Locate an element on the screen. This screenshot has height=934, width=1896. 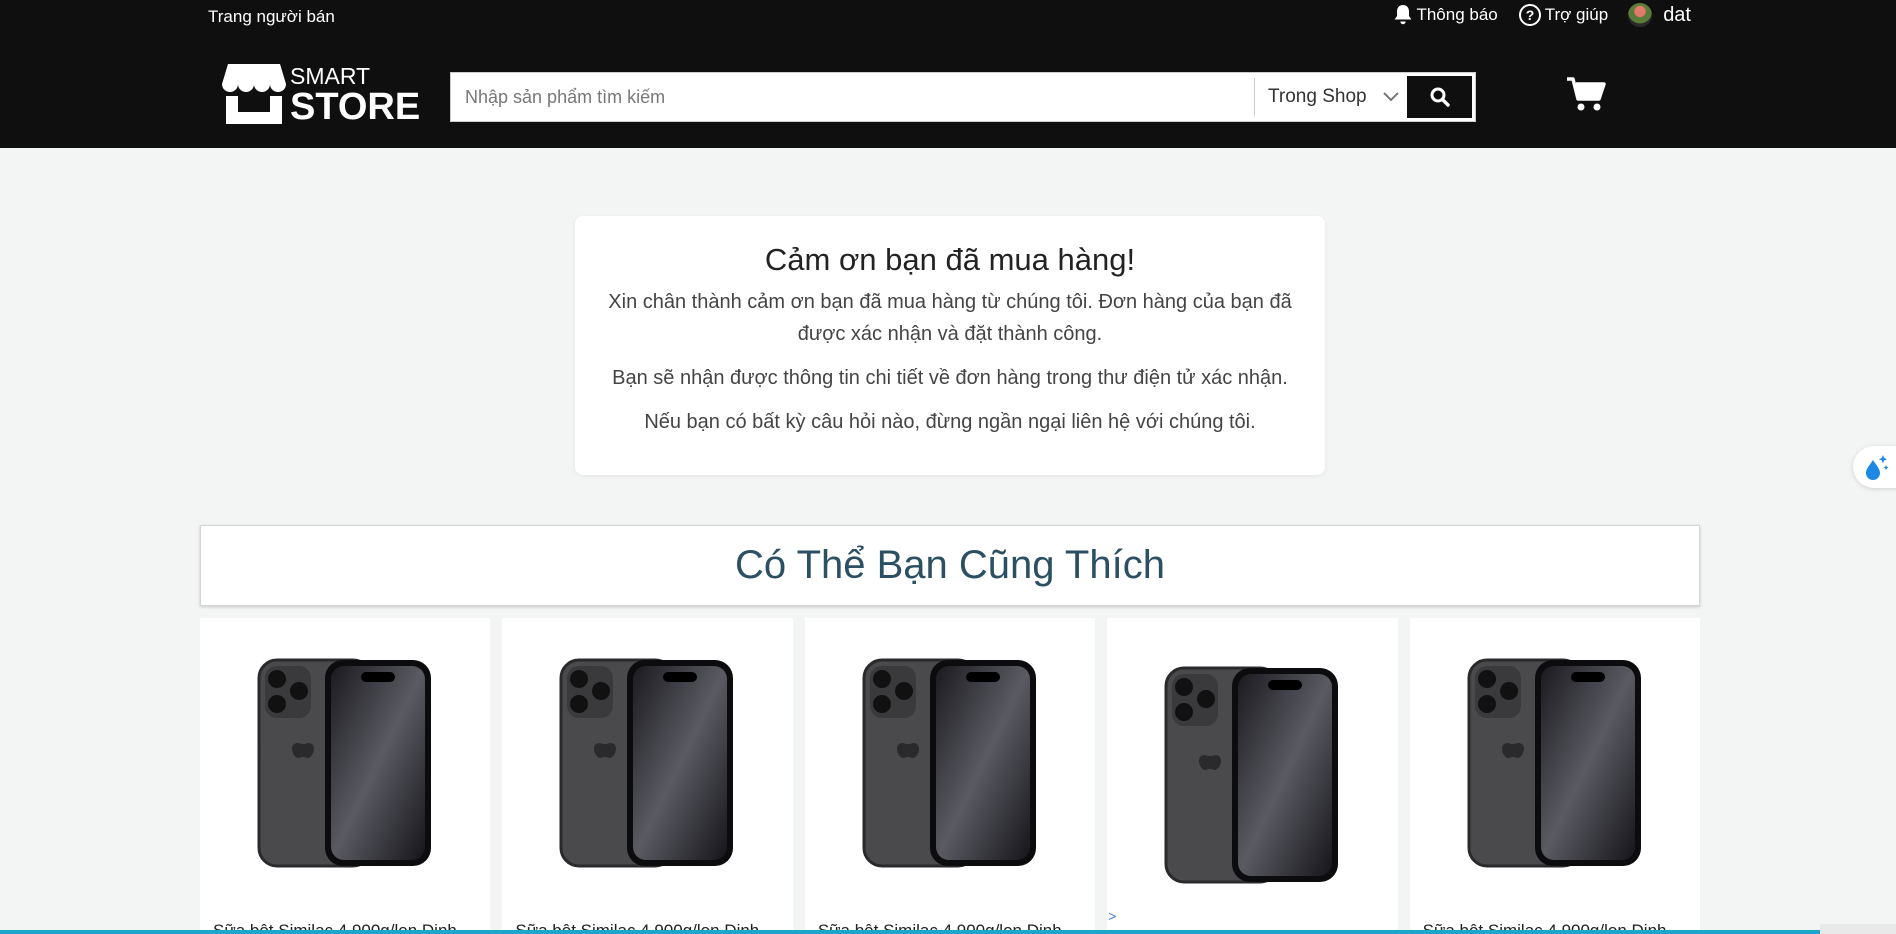
search-input is located at coordinates (852, 97).